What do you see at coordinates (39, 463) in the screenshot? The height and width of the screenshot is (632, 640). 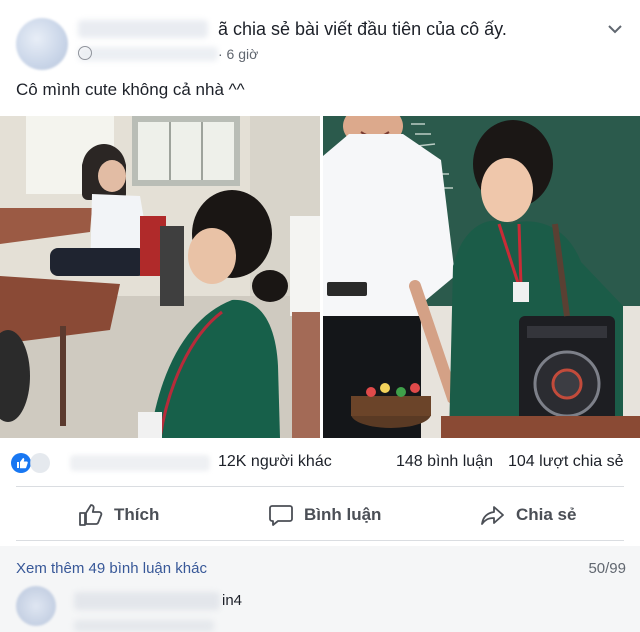 I see `like-reaction-icon` at bounding box center [39, 463].